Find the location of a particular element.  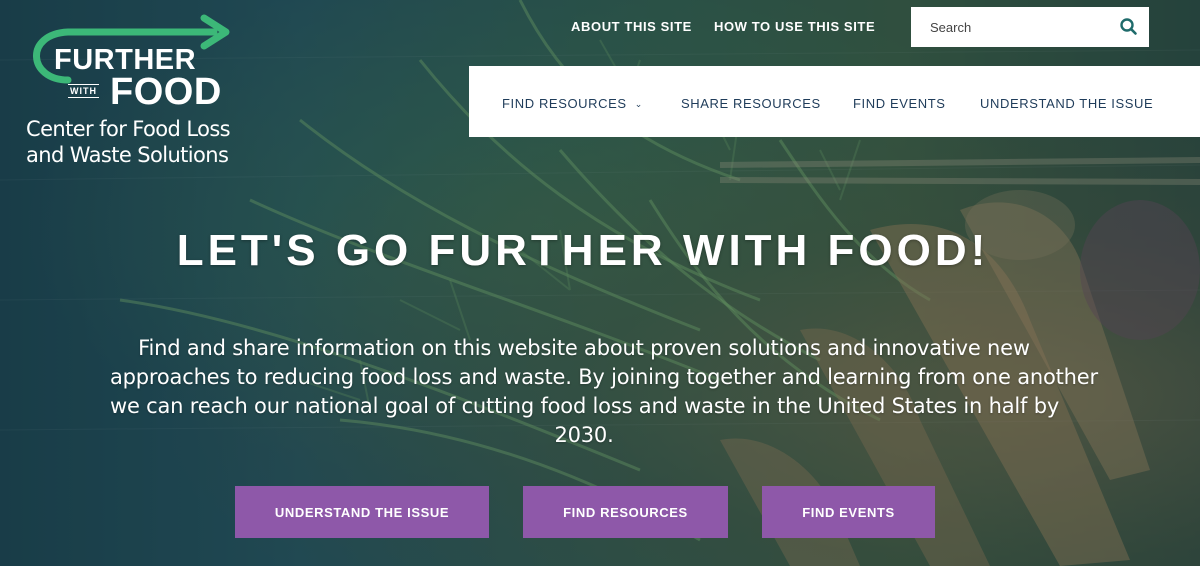

logo-subtitle-line1: Center for Food Loss is located at coordinates (128, 129).